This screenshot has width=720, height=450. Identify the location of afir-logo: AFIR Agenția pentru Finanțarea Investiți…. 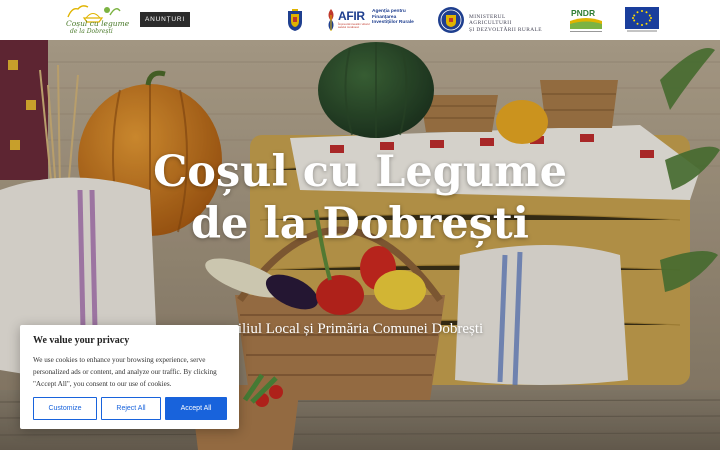
(372, 20).